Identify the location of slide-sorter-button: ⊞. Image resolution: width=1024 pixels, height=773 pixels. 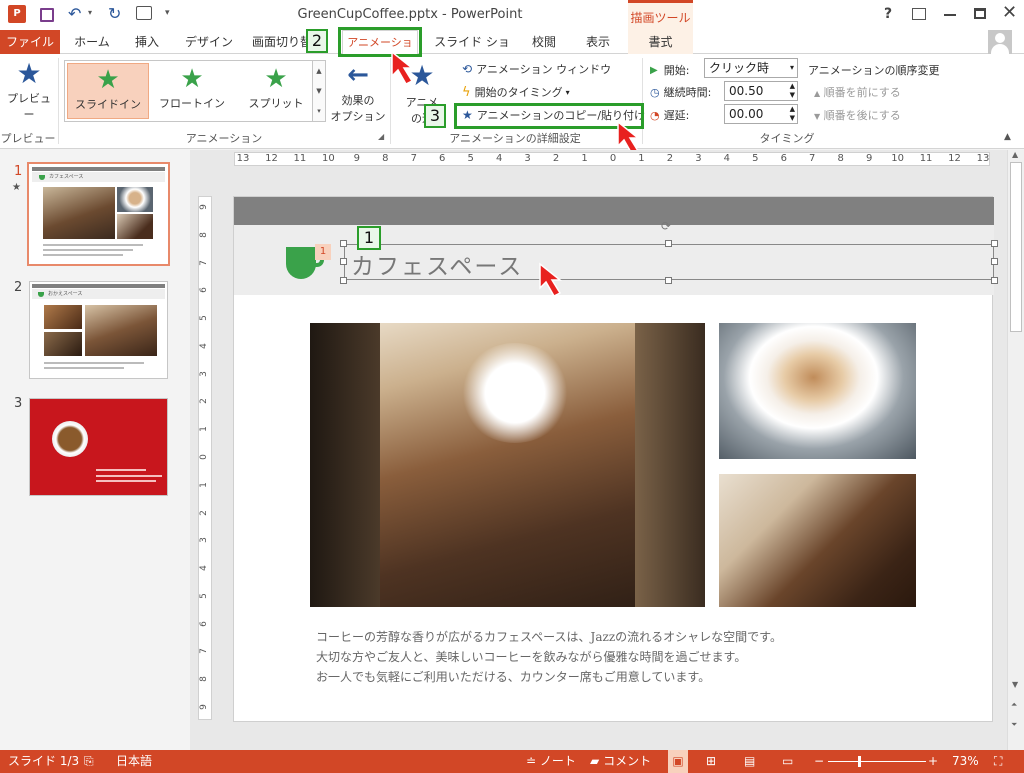
(711, 761).